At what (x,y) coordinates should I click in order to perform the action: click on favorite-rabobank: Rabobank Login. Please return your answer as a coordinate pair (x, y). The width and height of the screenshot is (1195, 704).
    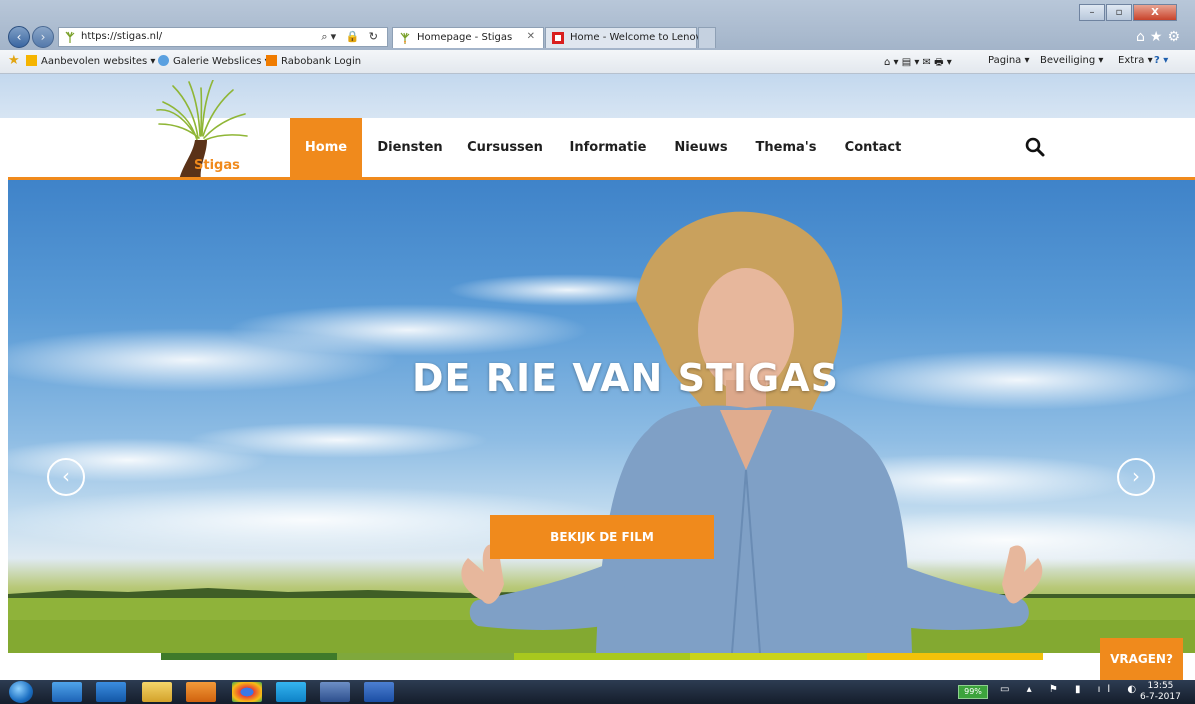
    Looking at the image, I should click on (313, 61).